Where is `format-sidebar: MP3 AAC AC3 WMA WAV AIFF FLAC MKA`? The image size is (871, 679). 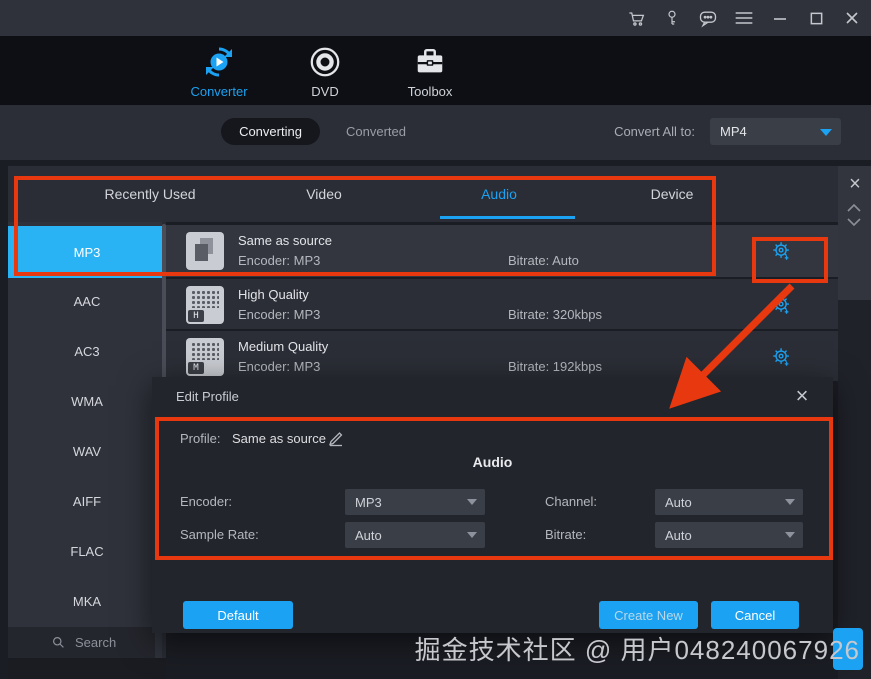
format-sidebar: MP3 AAC AC3 WMA WAV AIFF FLAC MKA is located at coordinates (87, 450).